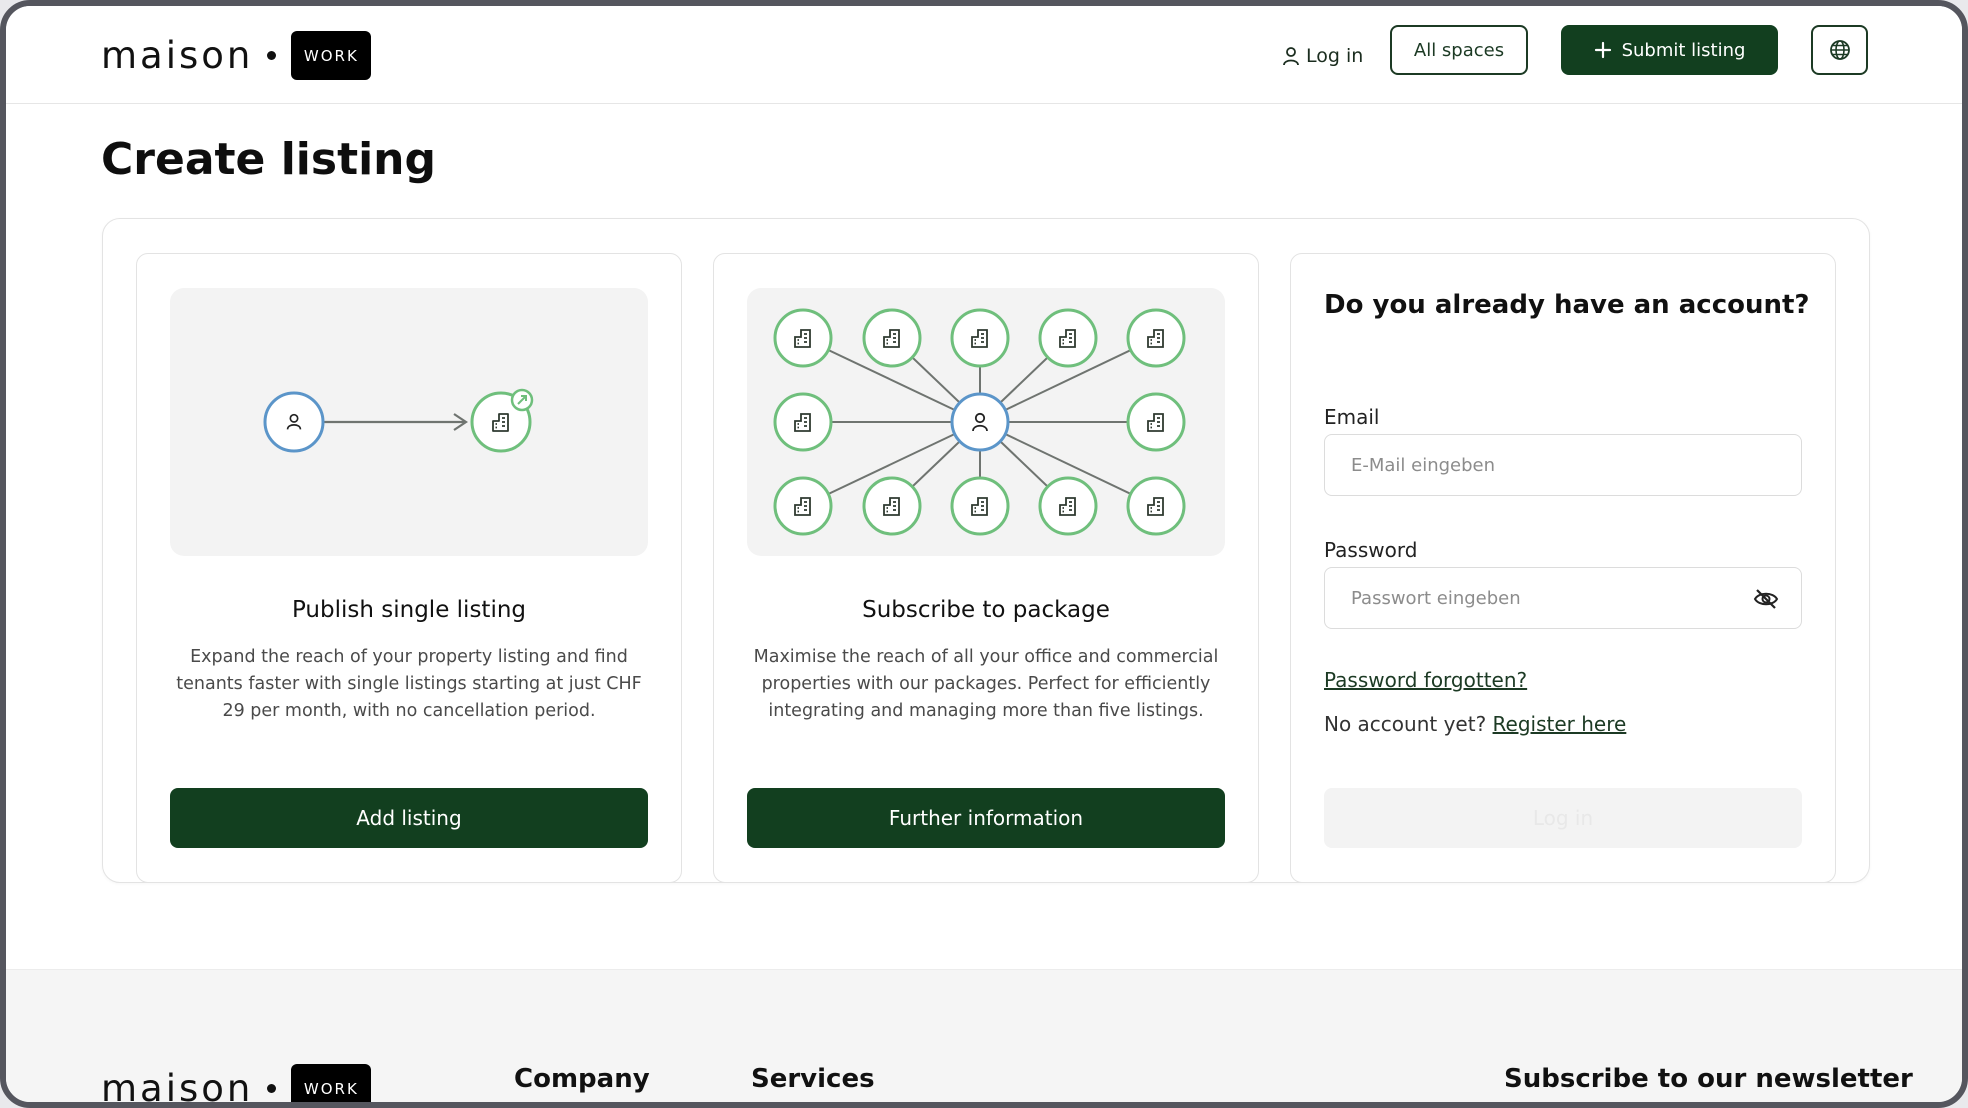  What do you see at coordinates (177, 55) in the screenshot?
I see `brand-name: maison` at bounding box center [177, 55].